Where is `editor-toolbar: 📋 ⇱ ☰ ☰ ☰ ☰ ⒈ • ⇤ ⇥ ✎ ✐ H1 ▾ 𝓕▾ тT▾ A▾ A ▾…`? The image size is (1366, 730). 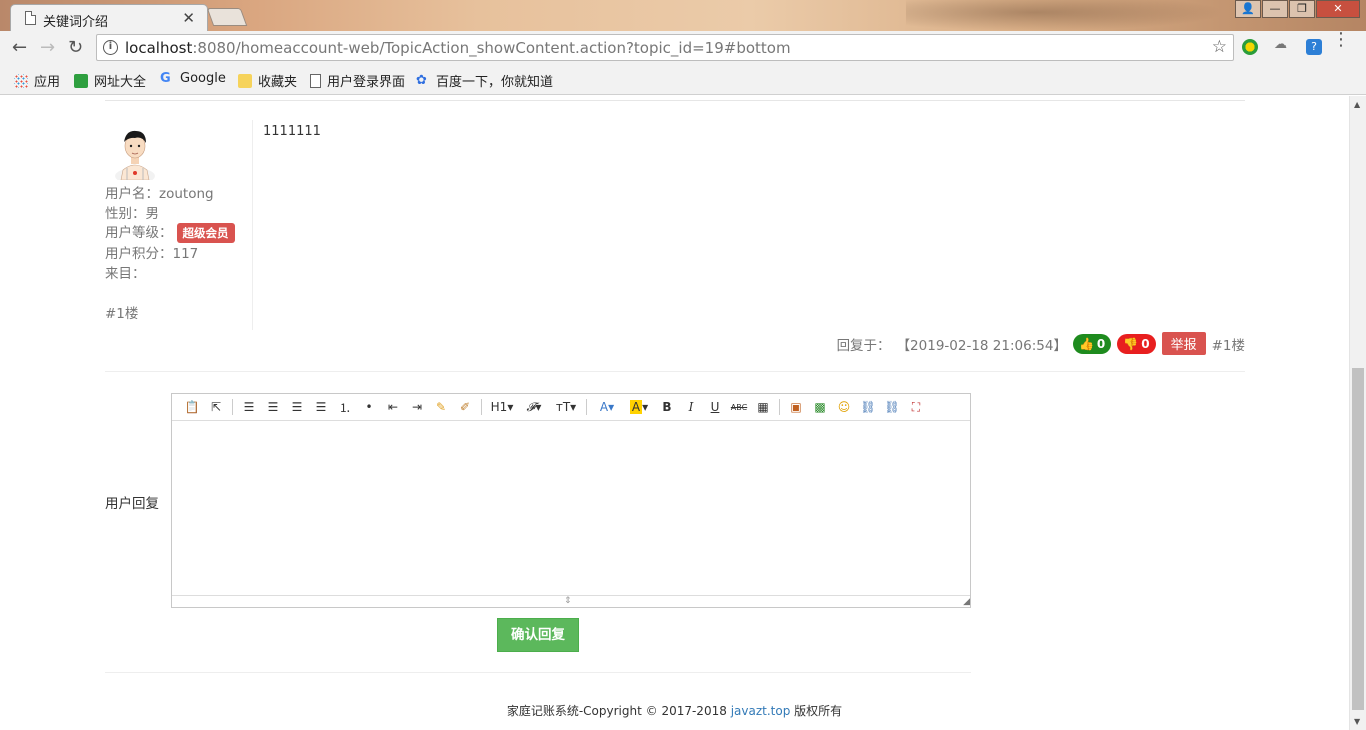 editor-toolbar: 📋 ⇱ ☰ ☰ ☰ ☰ ⒈ • ⇤ ⇥ ✎ ✐ H1 ▾ 𝓕▾ тT▾ A▾ A ▾… is located at coordinates (571, 407).